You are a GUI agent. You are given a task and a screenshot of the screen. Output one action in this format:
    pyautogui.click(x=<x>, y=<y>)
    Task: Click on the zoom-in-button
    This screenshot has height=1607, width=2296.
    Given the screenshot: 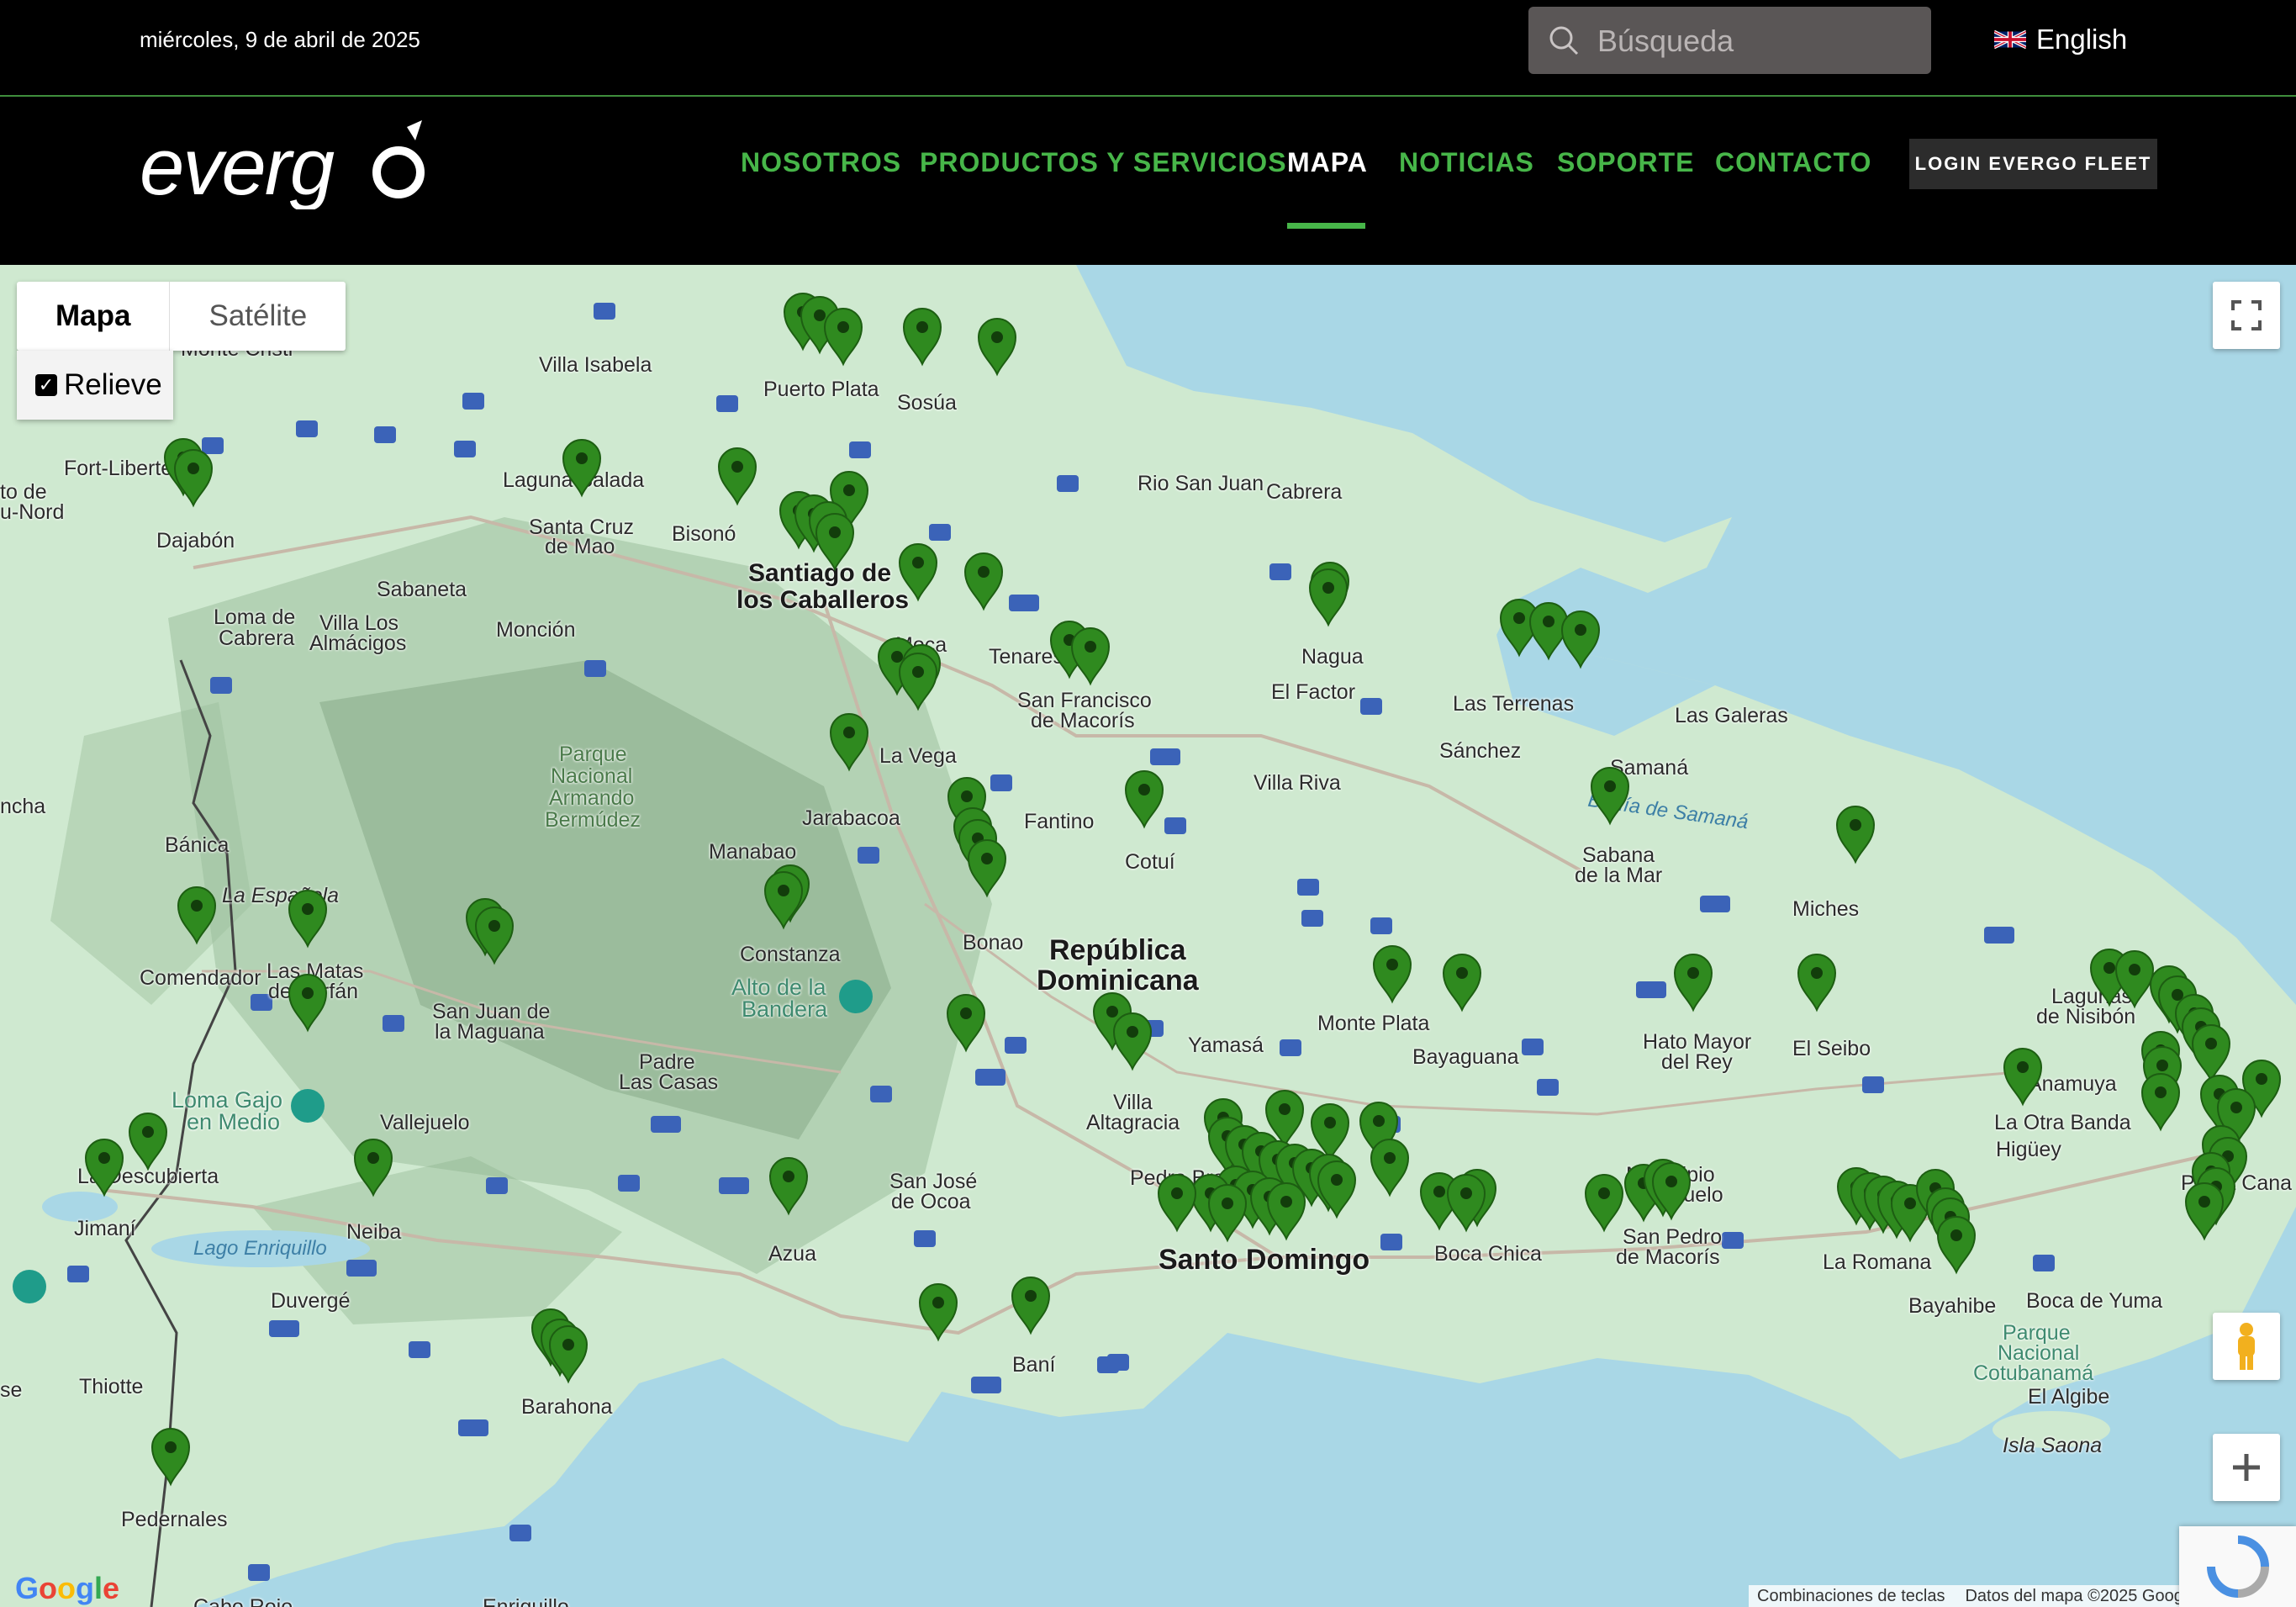 What is the action you would take?
    pyautogui.click(x=2246, y=1467)
    